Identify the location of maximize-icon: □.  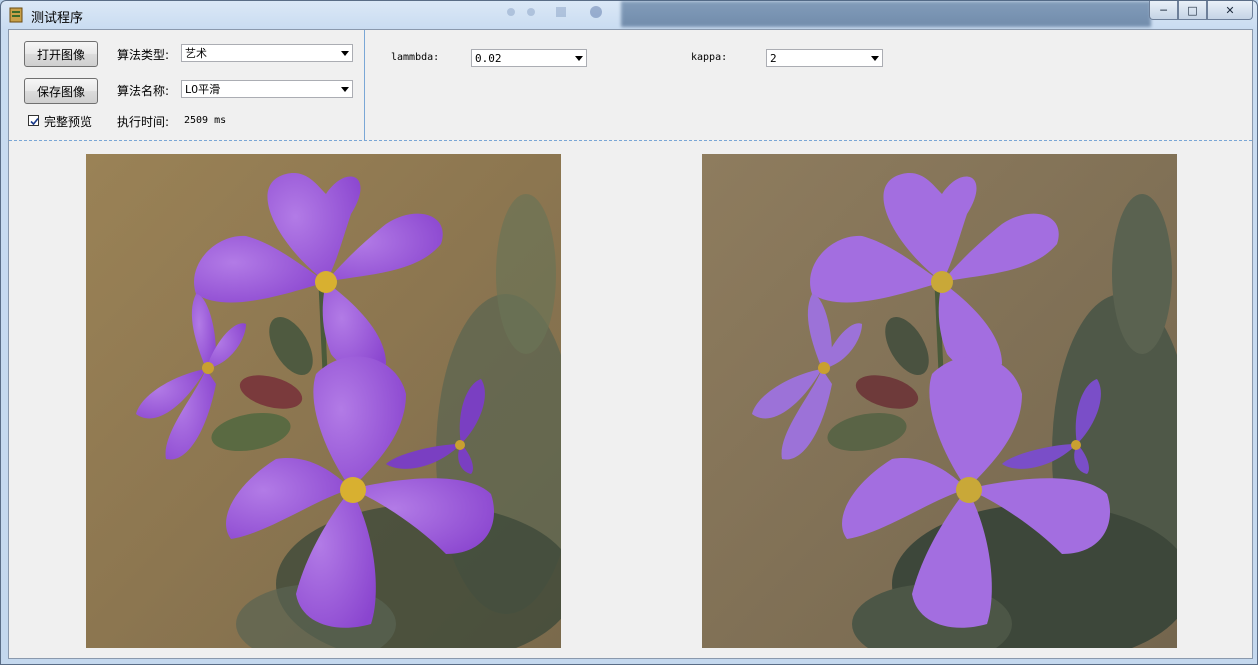
(1192, 10).